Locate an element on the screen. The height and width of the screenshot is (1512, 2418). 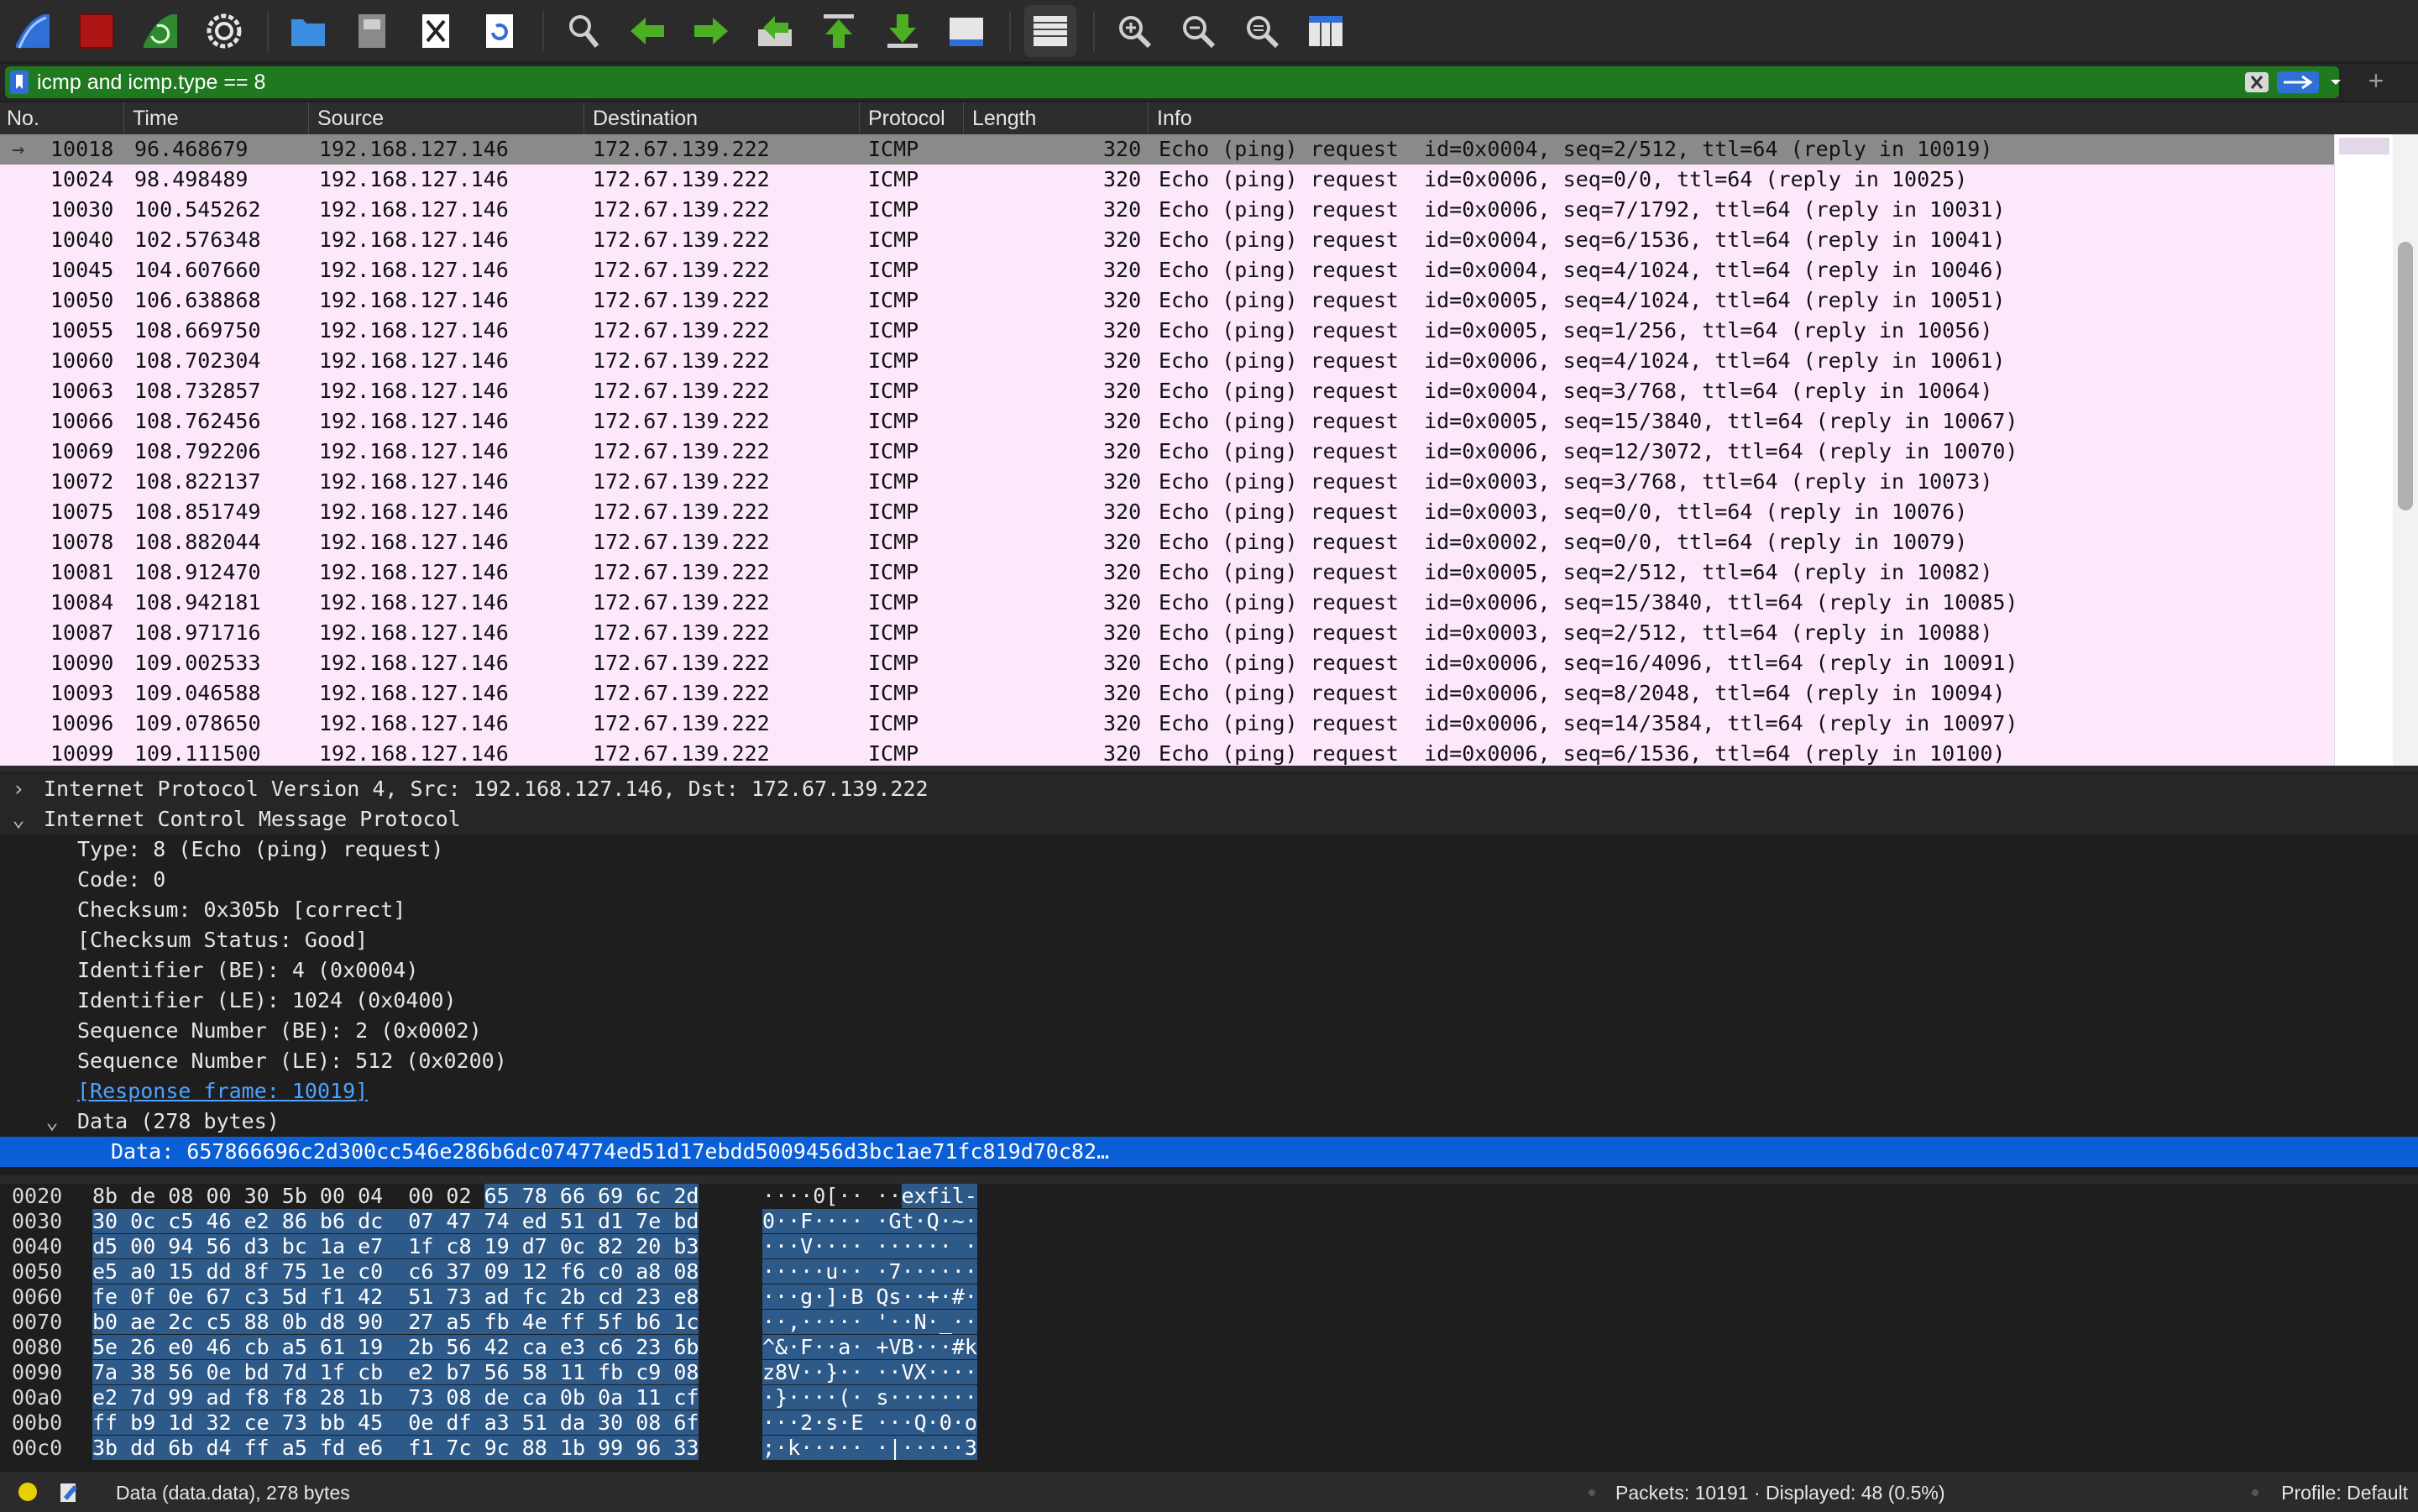
column-header-no: No. is located at coordinates (62, 118).